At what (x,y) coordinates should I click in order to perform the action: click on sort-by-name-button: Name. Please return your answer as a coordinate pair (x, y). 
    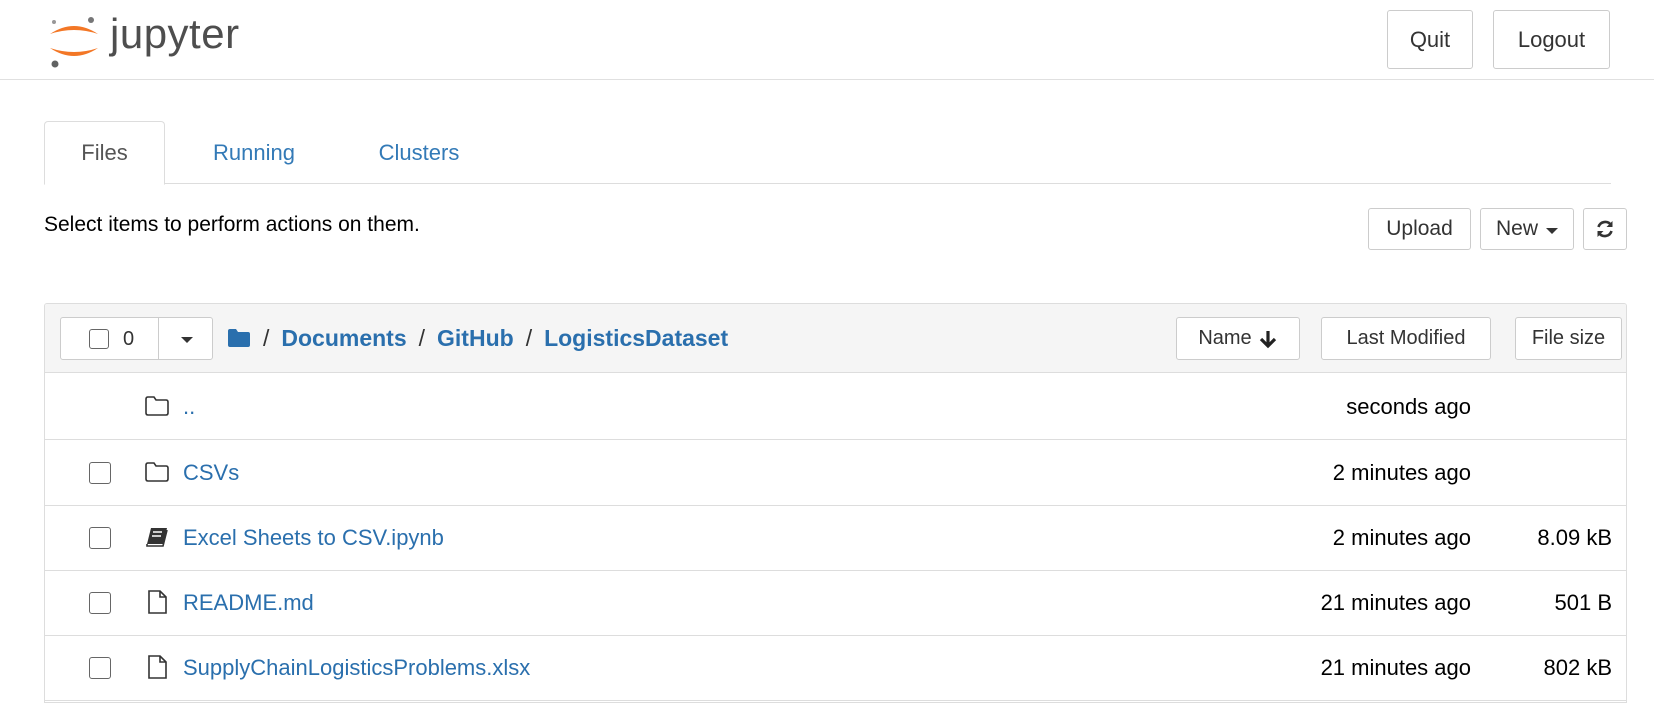
    Looking at the image, I should click on (1238, 338).